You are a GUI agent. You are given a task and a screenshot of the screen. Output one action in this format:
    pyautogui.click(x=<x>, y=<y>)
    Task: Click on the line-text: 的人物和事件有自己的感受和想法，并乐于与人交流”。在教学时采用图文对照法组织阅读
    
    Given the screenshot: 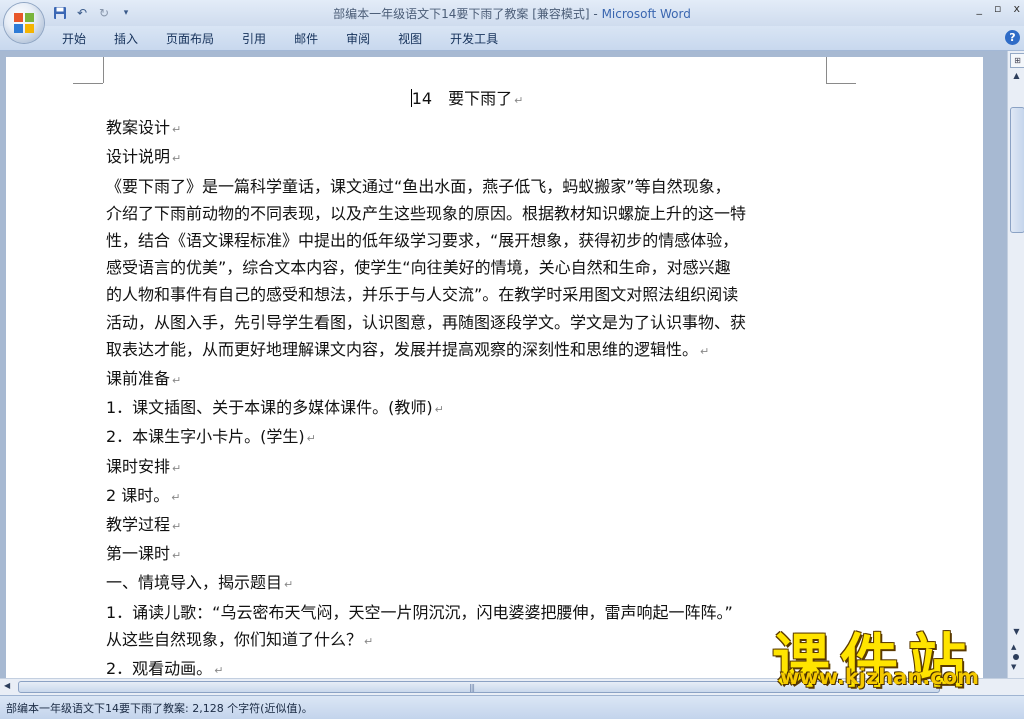 What is the action you would take?
    pyautogui.click(x=422, y=295)
    